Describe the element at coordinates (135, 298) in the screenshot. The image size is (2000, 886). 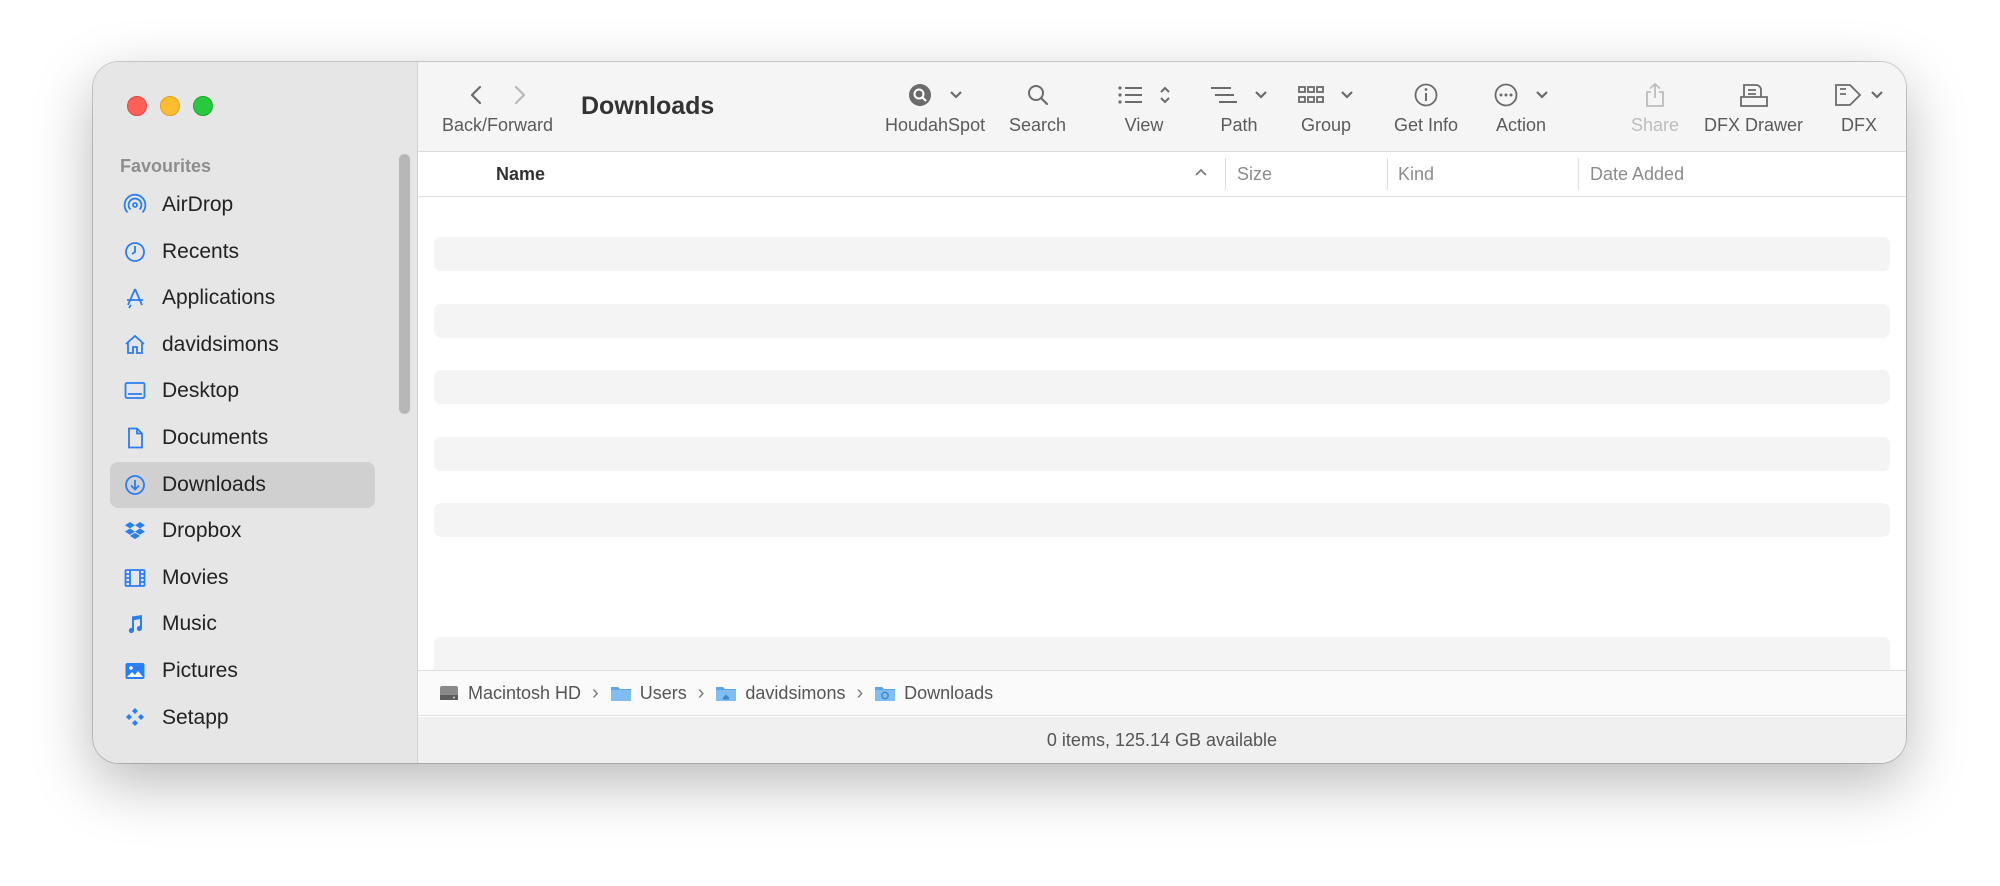
I see `applications-icon` at that location.